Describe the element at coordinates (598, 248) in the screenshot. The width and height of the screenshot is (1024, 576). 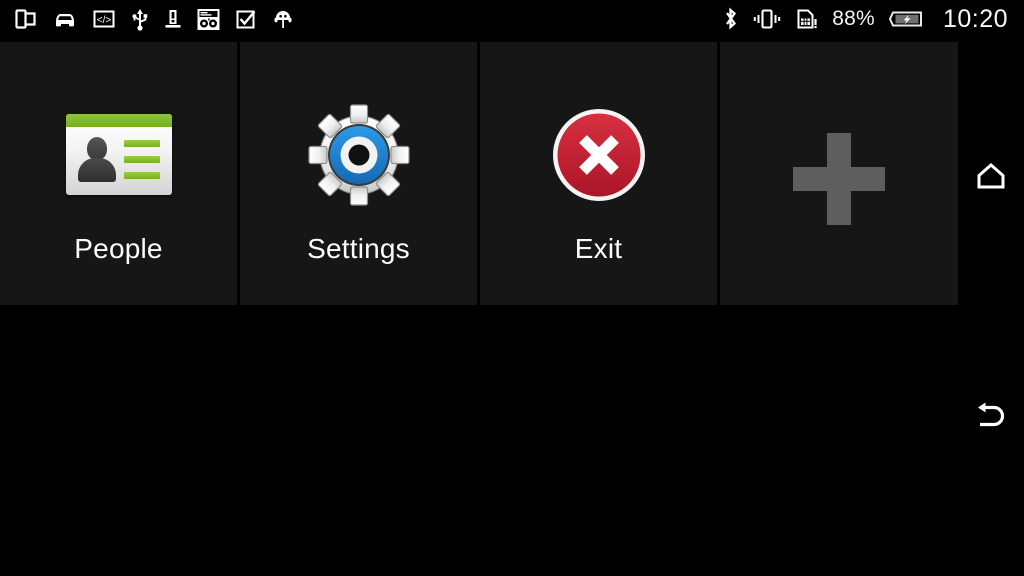
I see `panel-label-exit: Exit` at that location.